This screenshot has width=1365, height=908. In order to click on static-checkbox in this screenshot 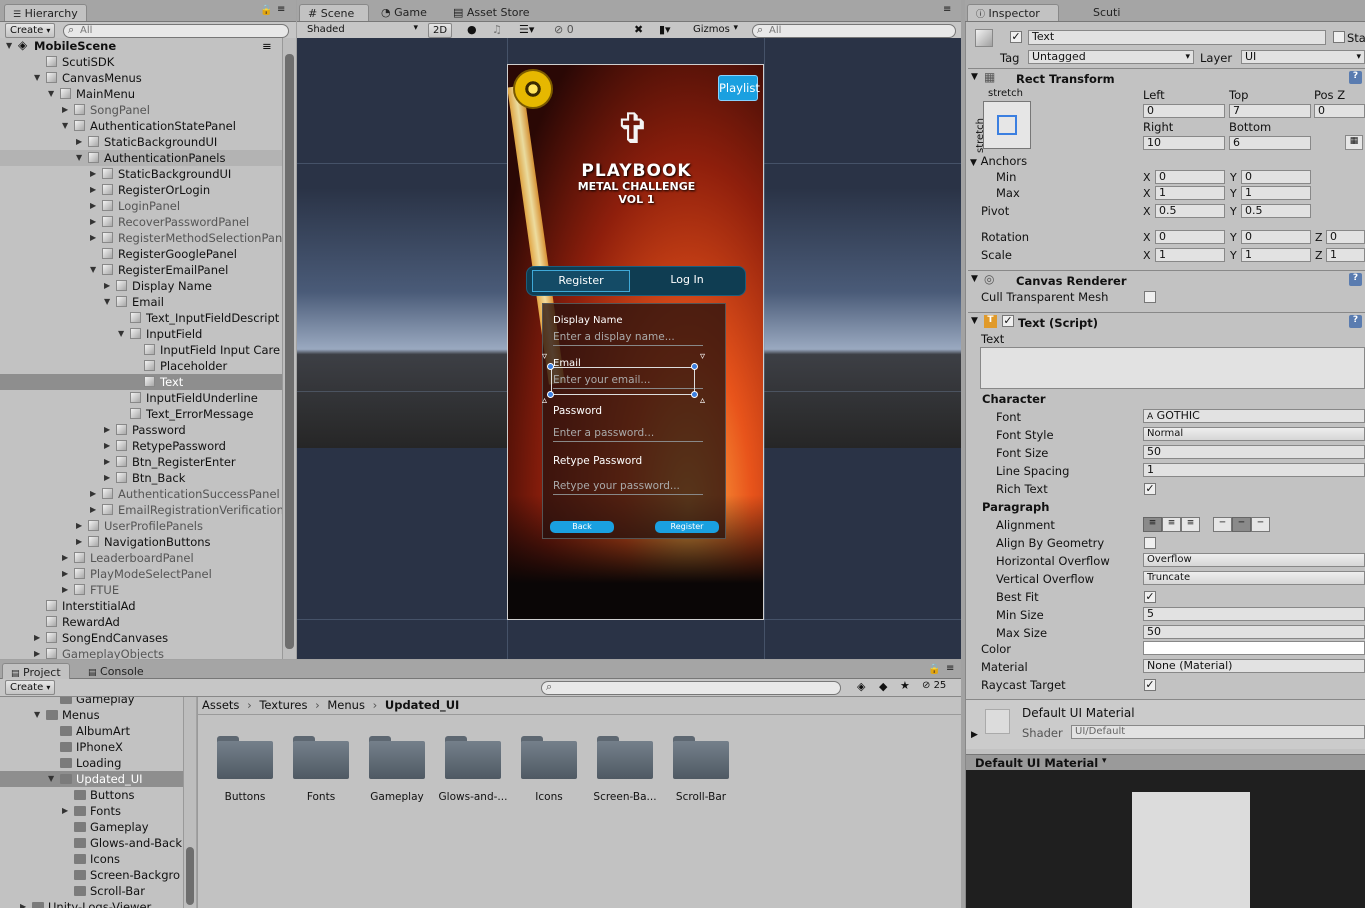, I will do `click(1339, 37)`.